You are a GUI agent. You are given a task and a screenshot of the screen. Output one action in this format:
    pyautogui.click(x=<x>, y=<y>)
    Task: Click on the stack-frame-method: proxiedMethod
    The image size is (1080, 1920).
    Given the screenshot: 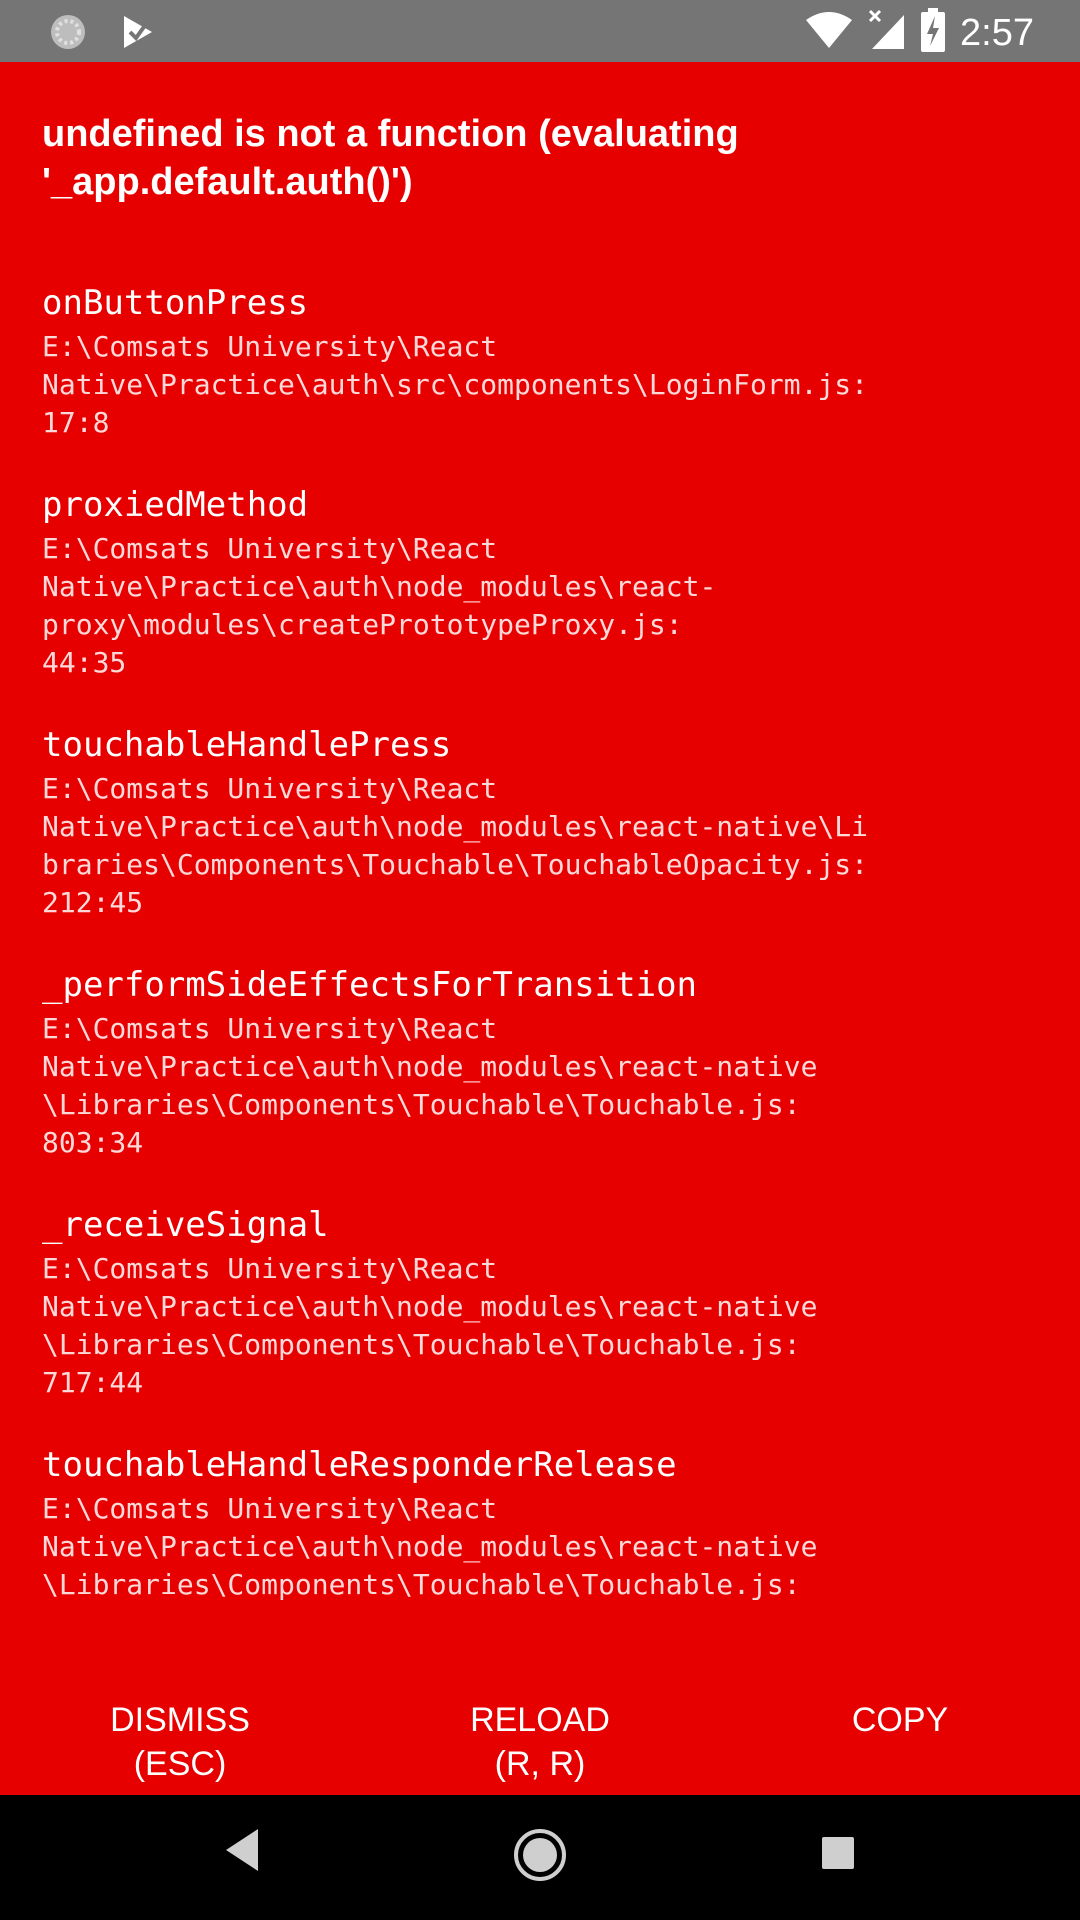 What is the action you would take?
    pyautogui.click(x=175, y=505)
    